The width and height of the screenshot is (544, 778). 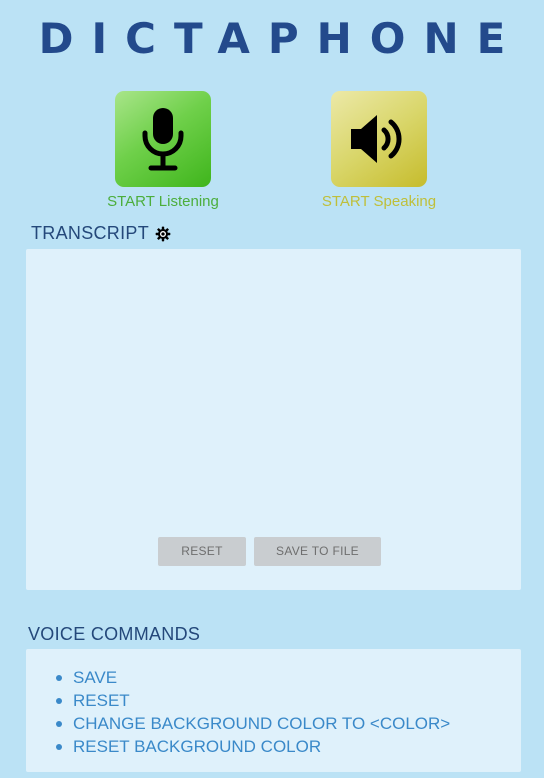 I want to click on list-item: SAVE, so click(x=288, y=677).